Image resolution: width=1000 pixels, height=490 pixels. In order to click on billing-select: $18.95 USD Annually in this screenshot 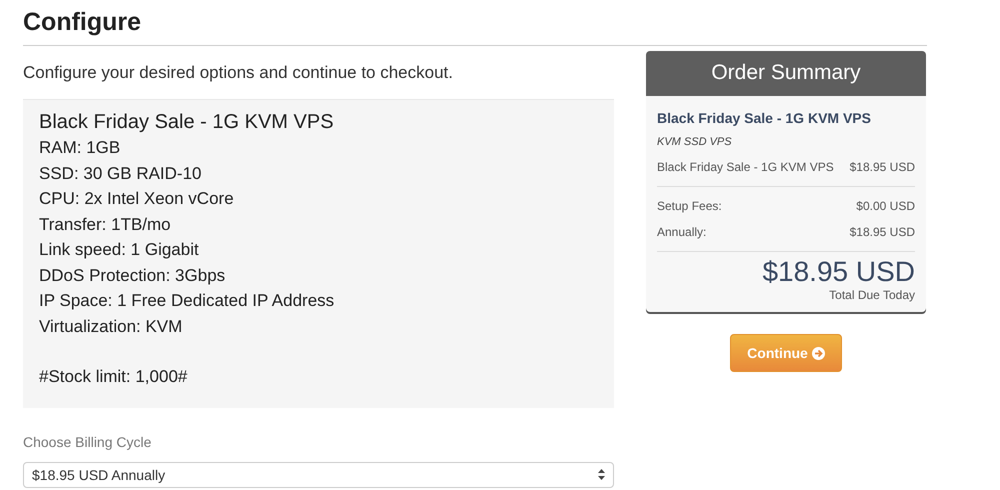, I will do `click(318, 475)`.